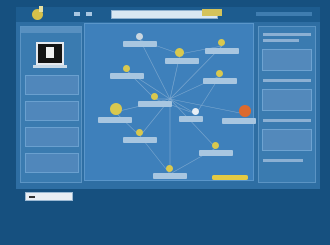  I want to click on left-sidebar, so click(51, 113).